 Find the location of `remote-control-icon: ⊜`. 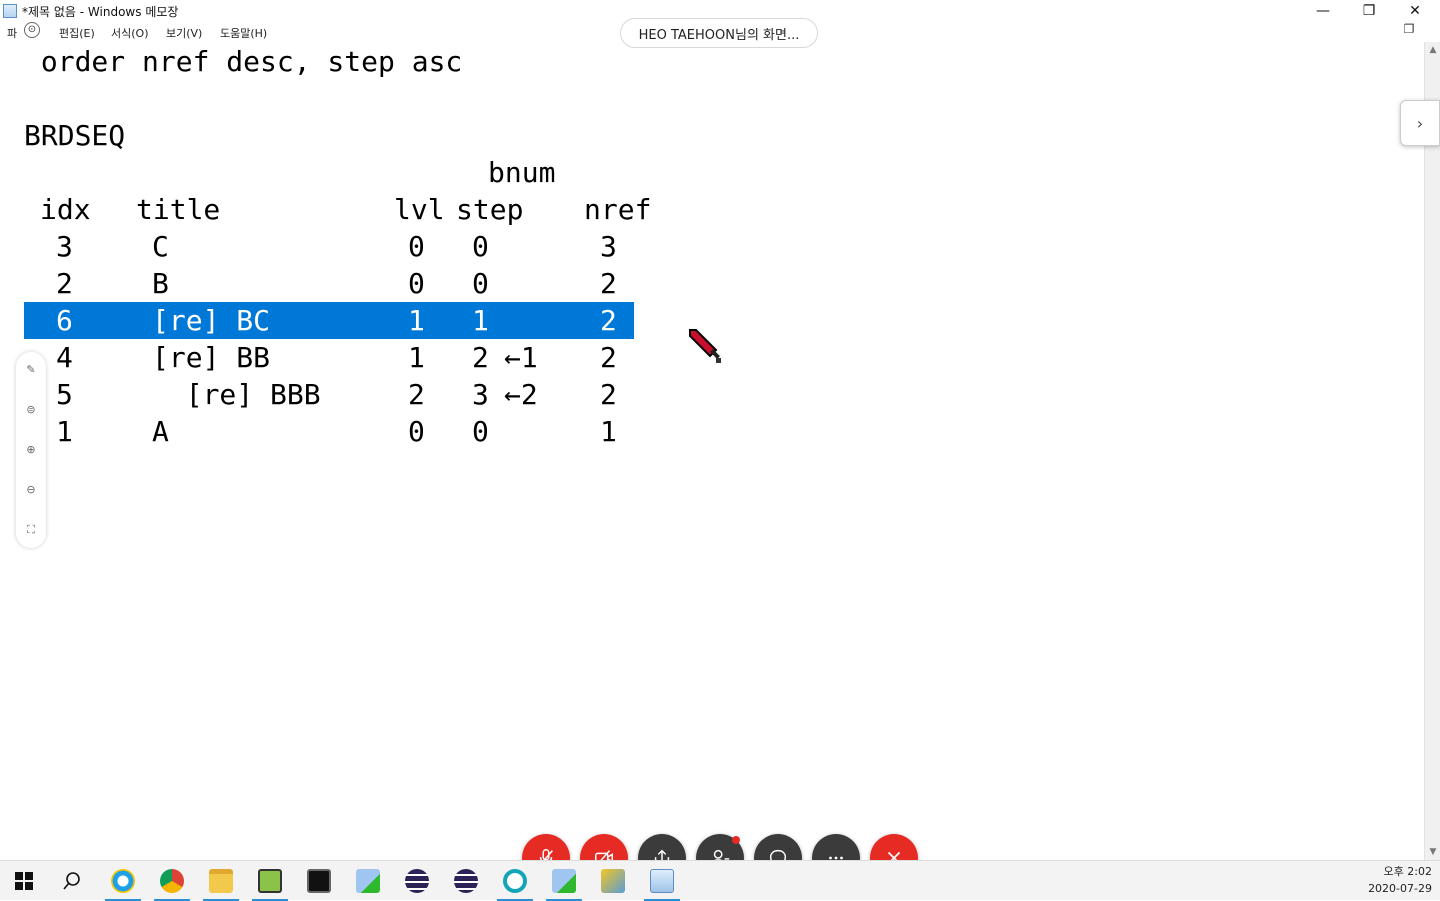

remote-control-icon: ⊜ is located at coordinates (31, 410).